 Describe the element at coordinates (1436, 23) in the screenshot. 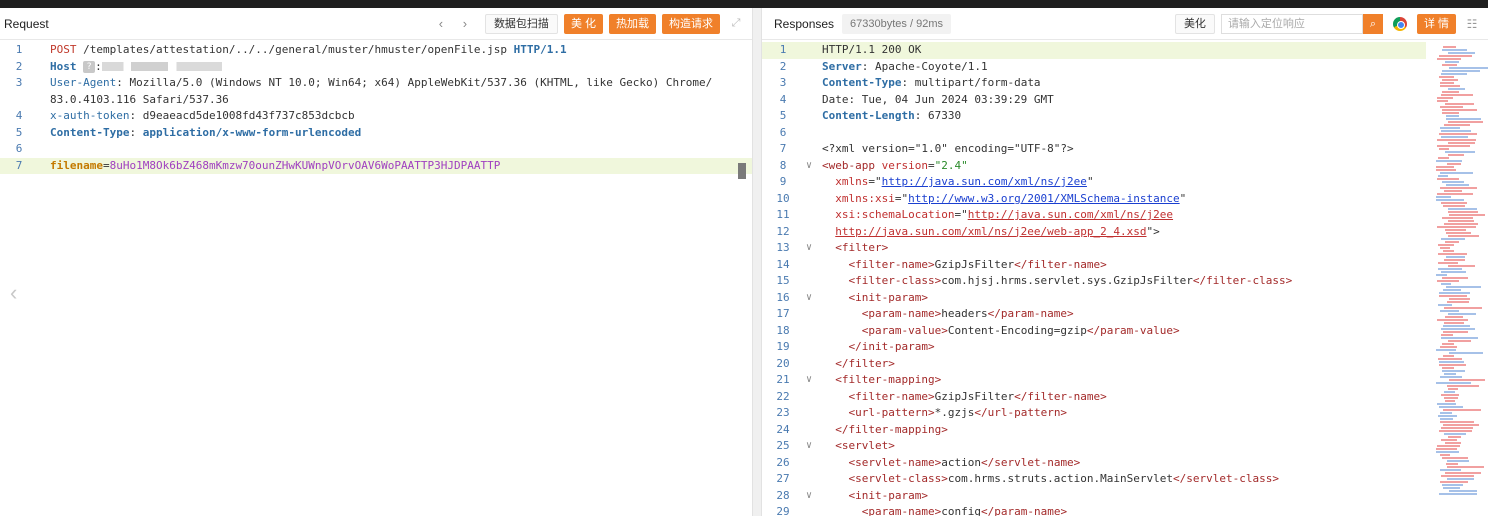

I see `details-button: 详 情` at that location.